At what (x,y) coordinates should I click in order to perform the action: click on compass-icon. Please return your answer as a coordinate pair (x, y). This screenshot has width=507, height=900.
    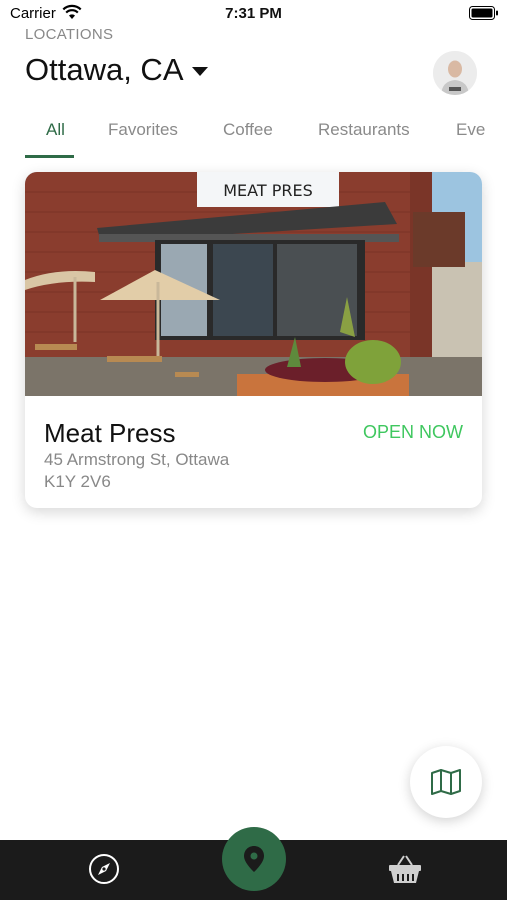
    Looking at the image, I should click on (104, 869).